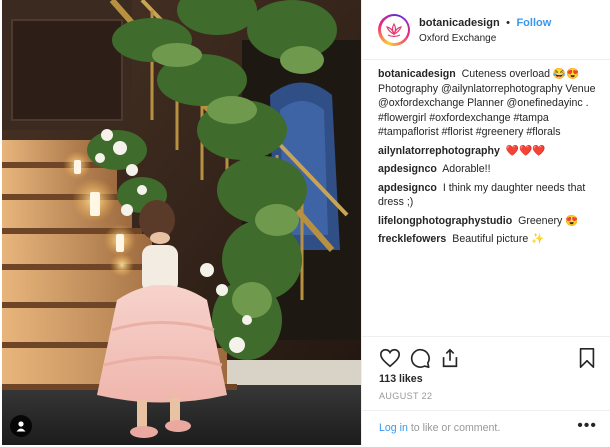 The image size is (610, 447). Describe the element at coordinates (420, 358) in the screenshot. I see `comment-bubble-icon` at that location.